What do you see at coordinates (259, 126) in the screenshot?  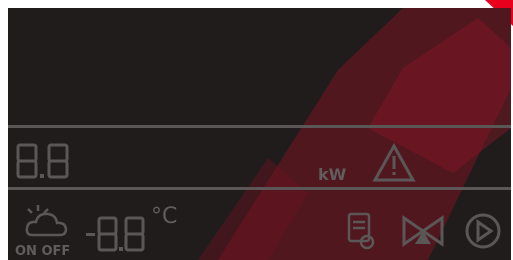 I see `separator-top` at bounding box center [259, 126].